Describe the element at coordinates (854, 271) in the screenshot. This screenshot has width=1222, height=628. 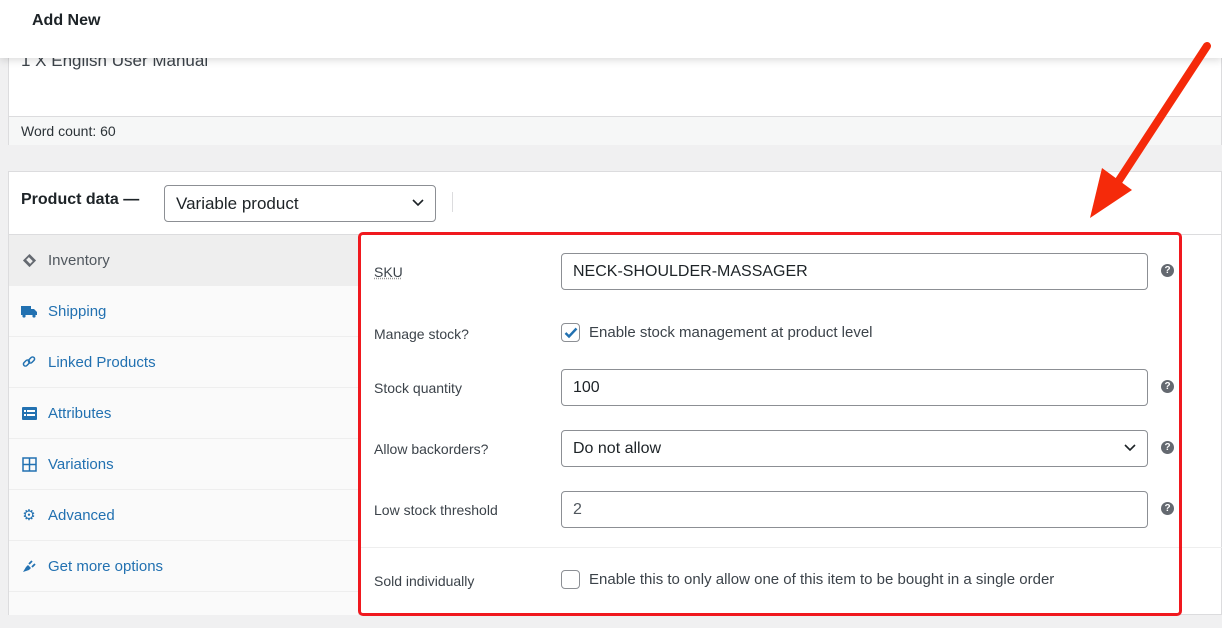
I see `sku-input: NECK-SHOULDER-MASSAGER` at that location.